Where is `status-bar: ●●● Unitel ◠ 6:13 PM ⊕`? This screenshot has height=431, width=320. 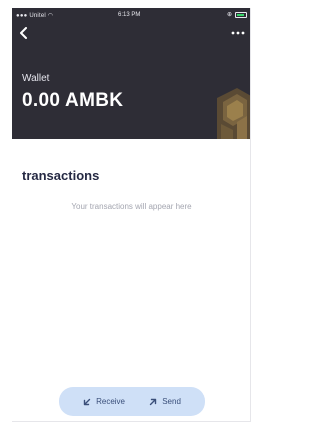 status-bar: ●●● Unitel ◠ 6:13 PM ⊕ is located at coordinates (131, 15).